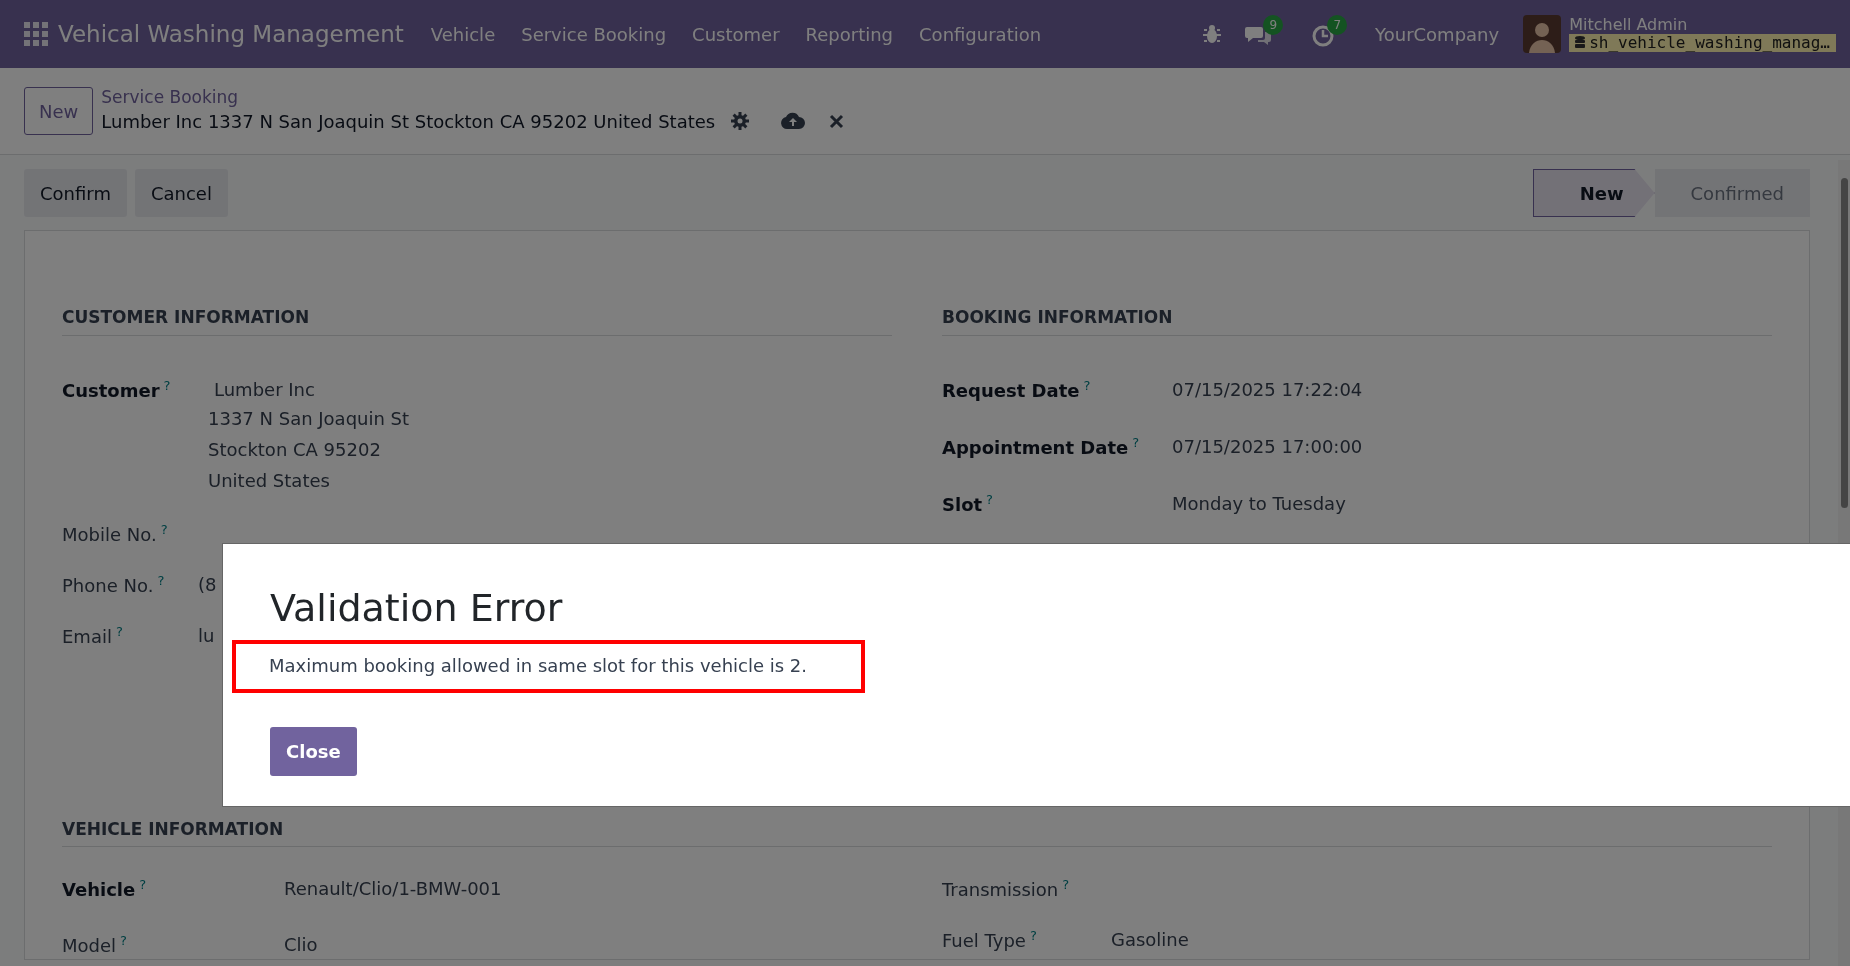 The image size is (1850, 966). Describe the element at coordinates (108, 585) in the screenshot. I see `field-label: Phone No.` at that location.